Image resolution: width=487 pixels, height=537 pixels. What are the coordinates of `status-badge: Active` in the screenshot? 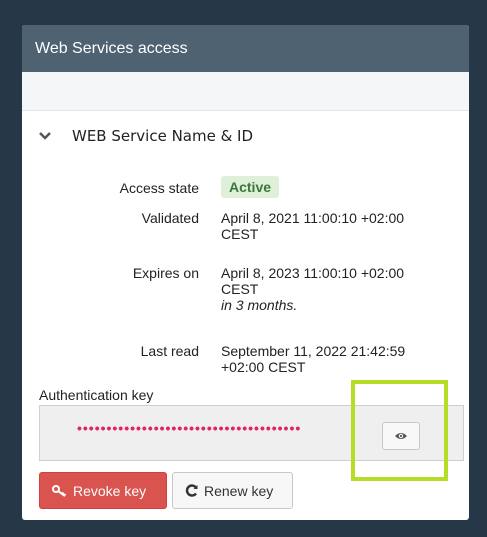 It's located at (250, 187).